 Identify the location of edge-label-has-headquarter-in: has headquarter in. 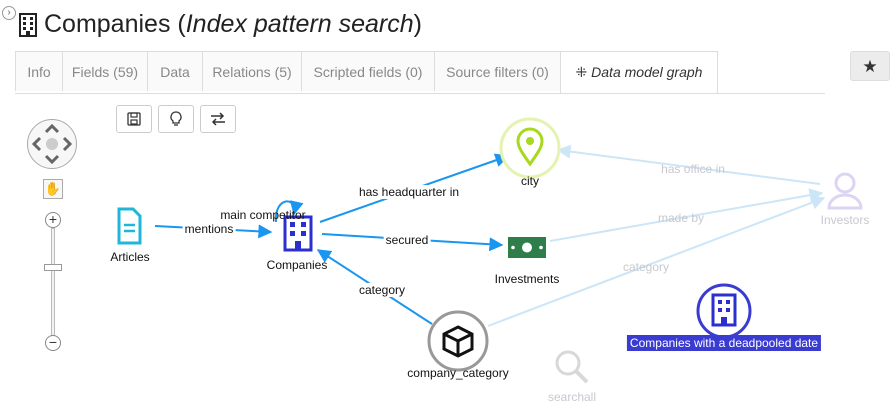
(409, 192).